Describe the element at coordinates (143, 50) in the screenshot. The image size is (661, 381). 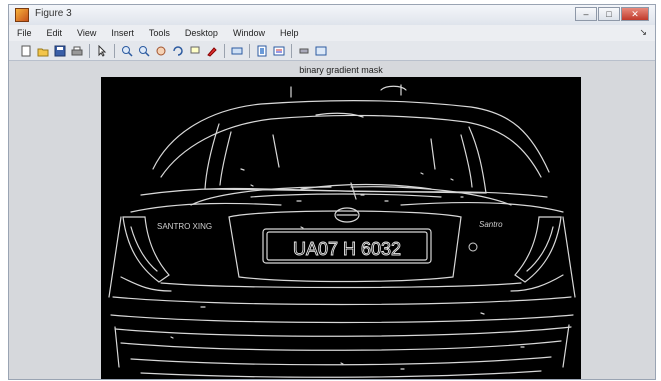
I see `zoom-out-icon` at that location.